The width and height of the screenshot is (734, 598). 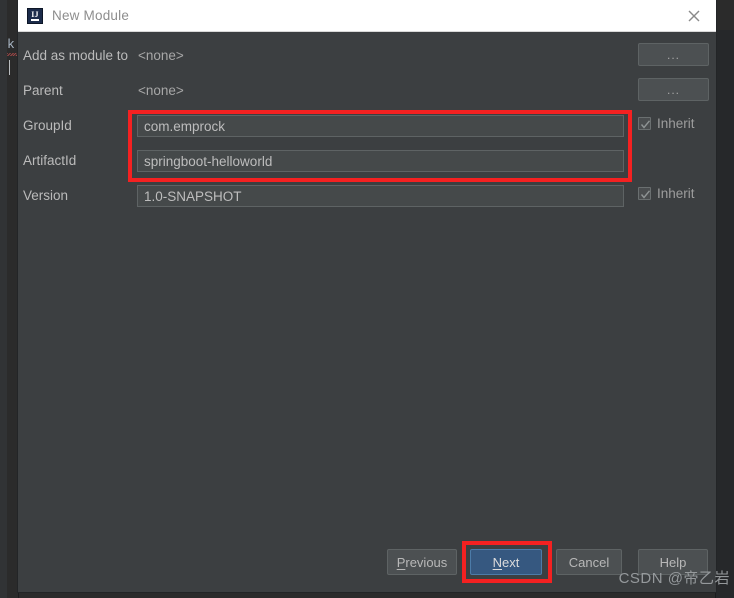 I want to click on inherit-checkbox-group-id: Inherit, so click(x=666, y=123).